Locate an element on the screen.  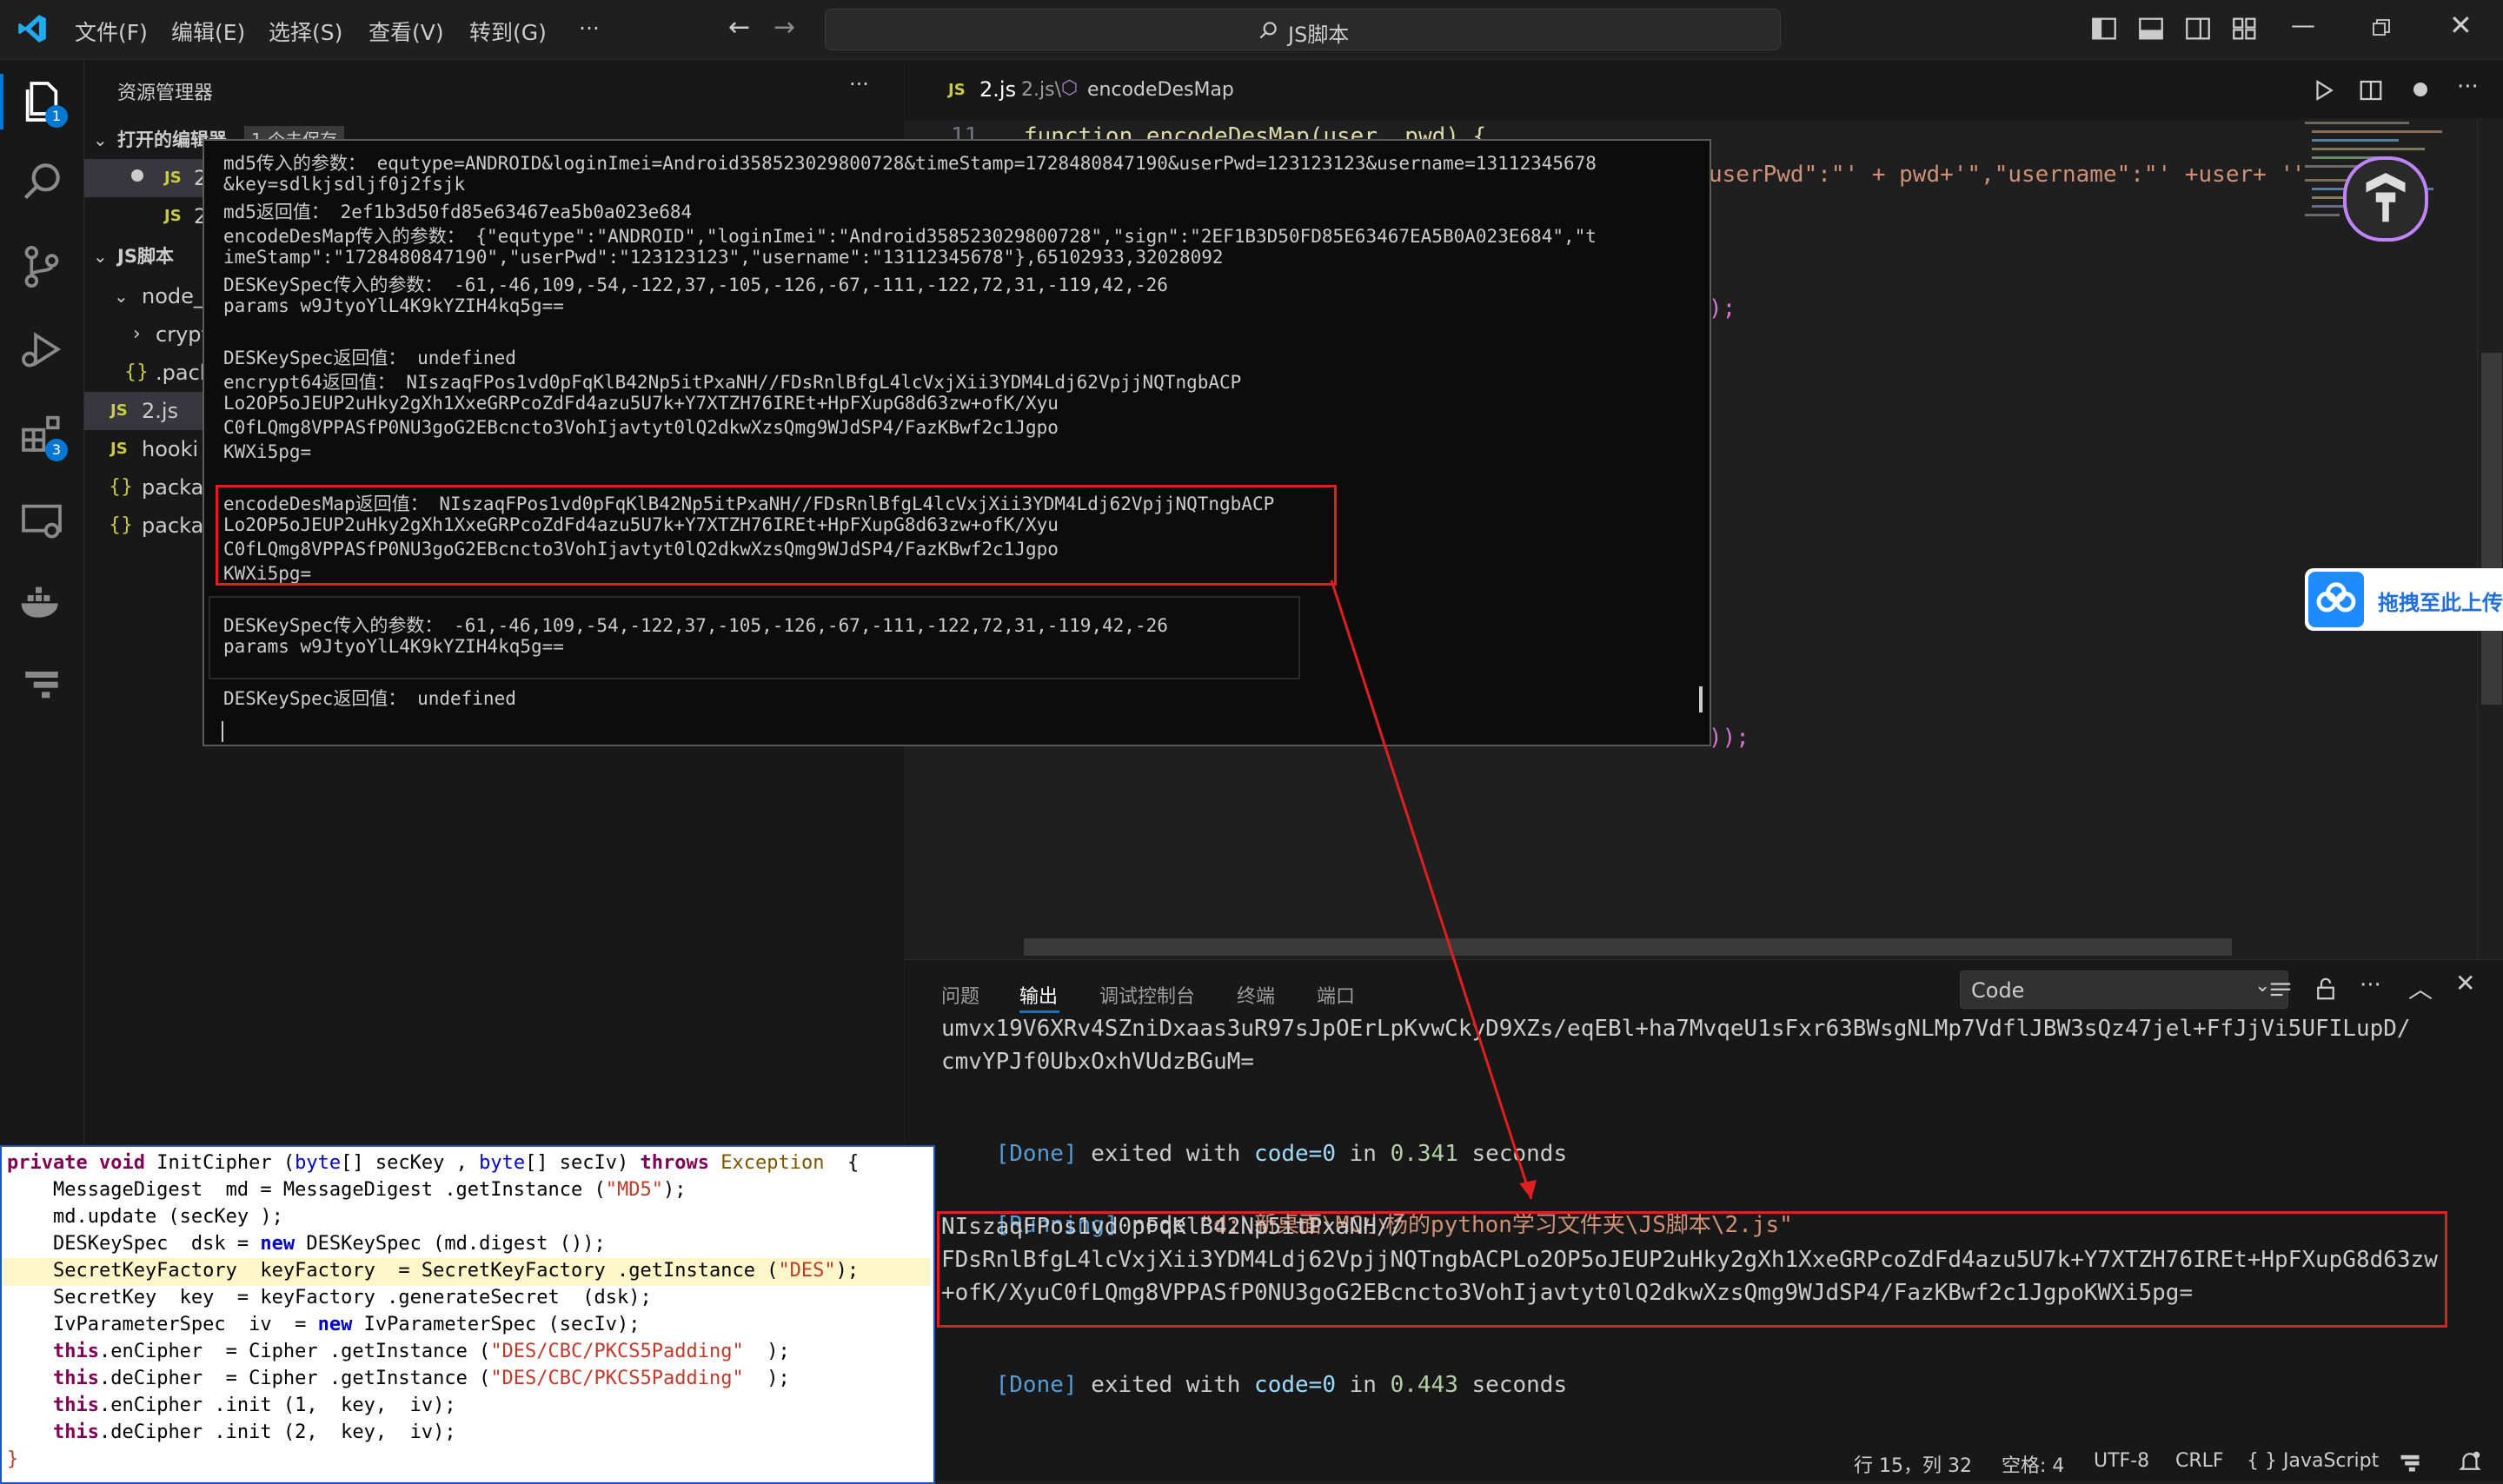
java-line: } is located at coordinates (13, 1459).